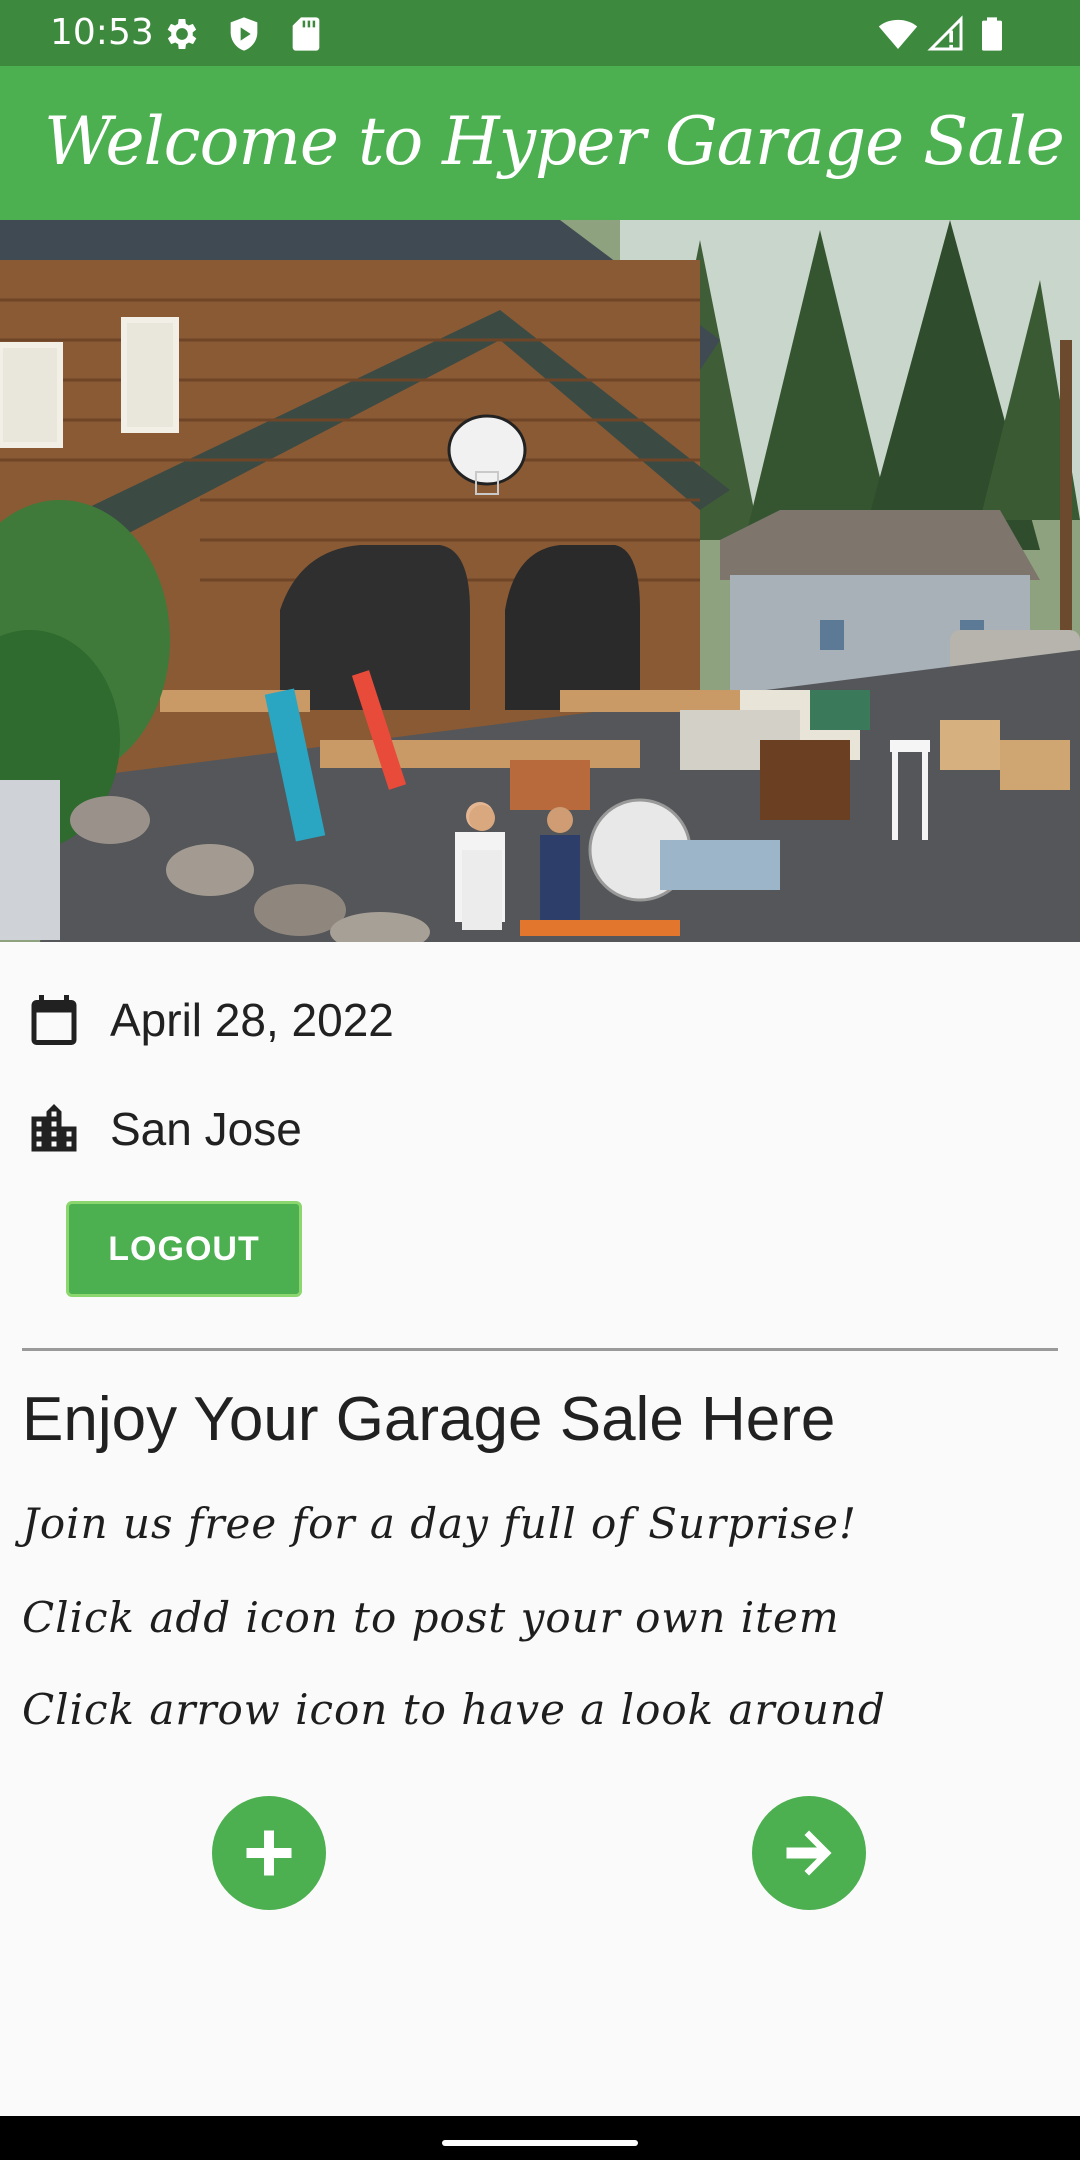  Describe the element at coordinates (540, 33) in the screenshot. I see `status-bar: 10:53` at that location.